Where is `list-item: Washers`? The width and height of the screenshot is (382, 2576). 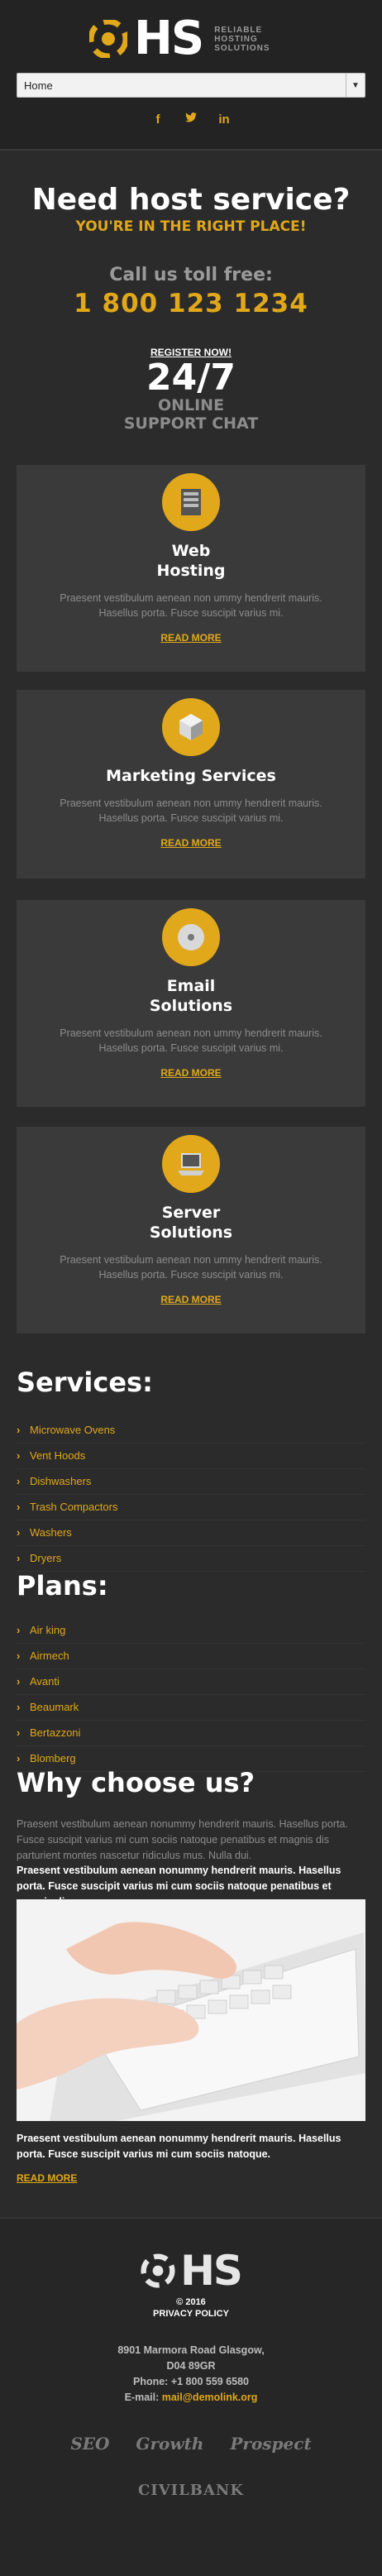
list-item: Washers is located at coordinates (191, 1533).